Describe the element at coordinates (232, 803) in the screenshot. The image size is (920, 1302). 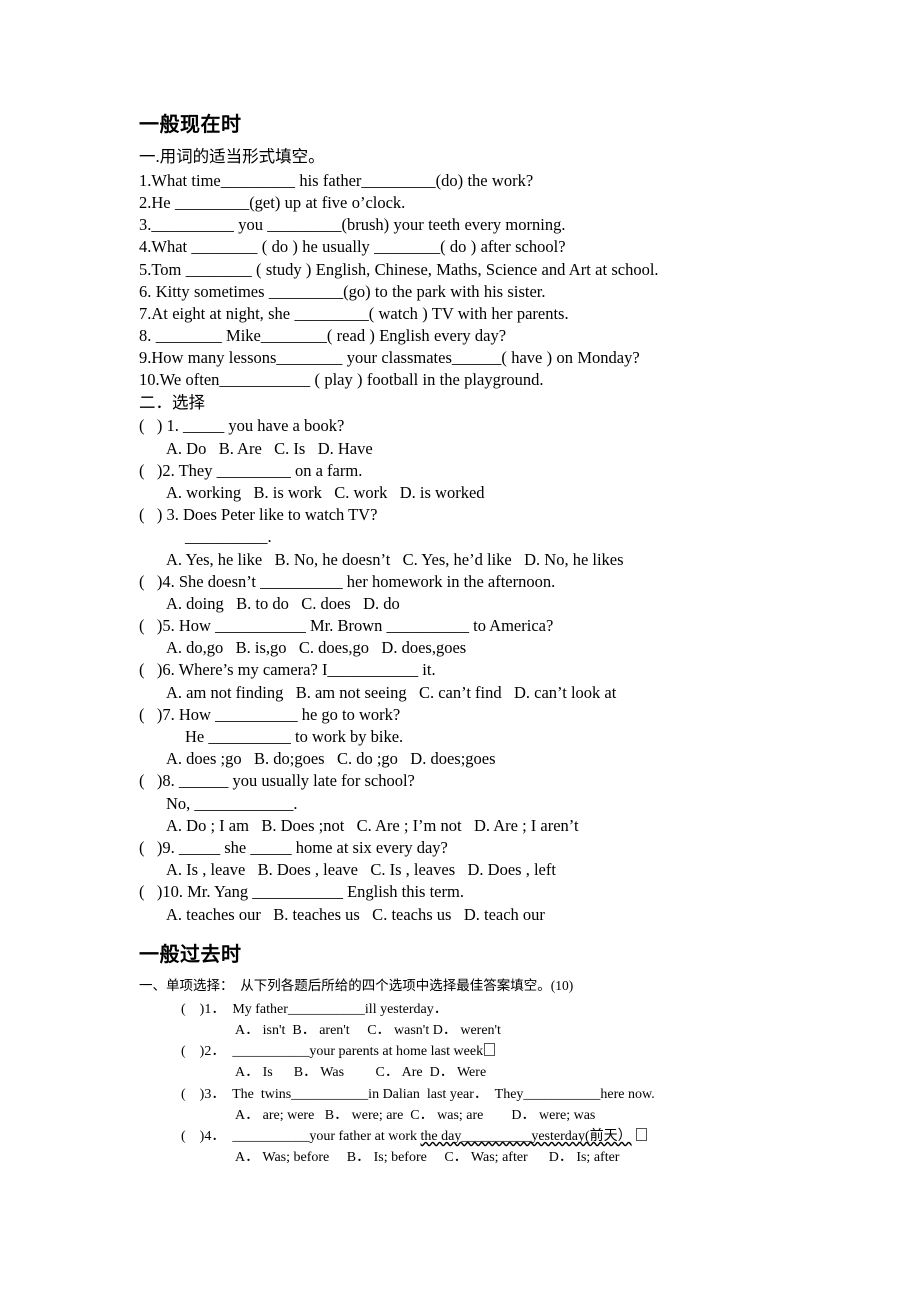
I see `mc-question-continuation: No, ____________.` at that location.